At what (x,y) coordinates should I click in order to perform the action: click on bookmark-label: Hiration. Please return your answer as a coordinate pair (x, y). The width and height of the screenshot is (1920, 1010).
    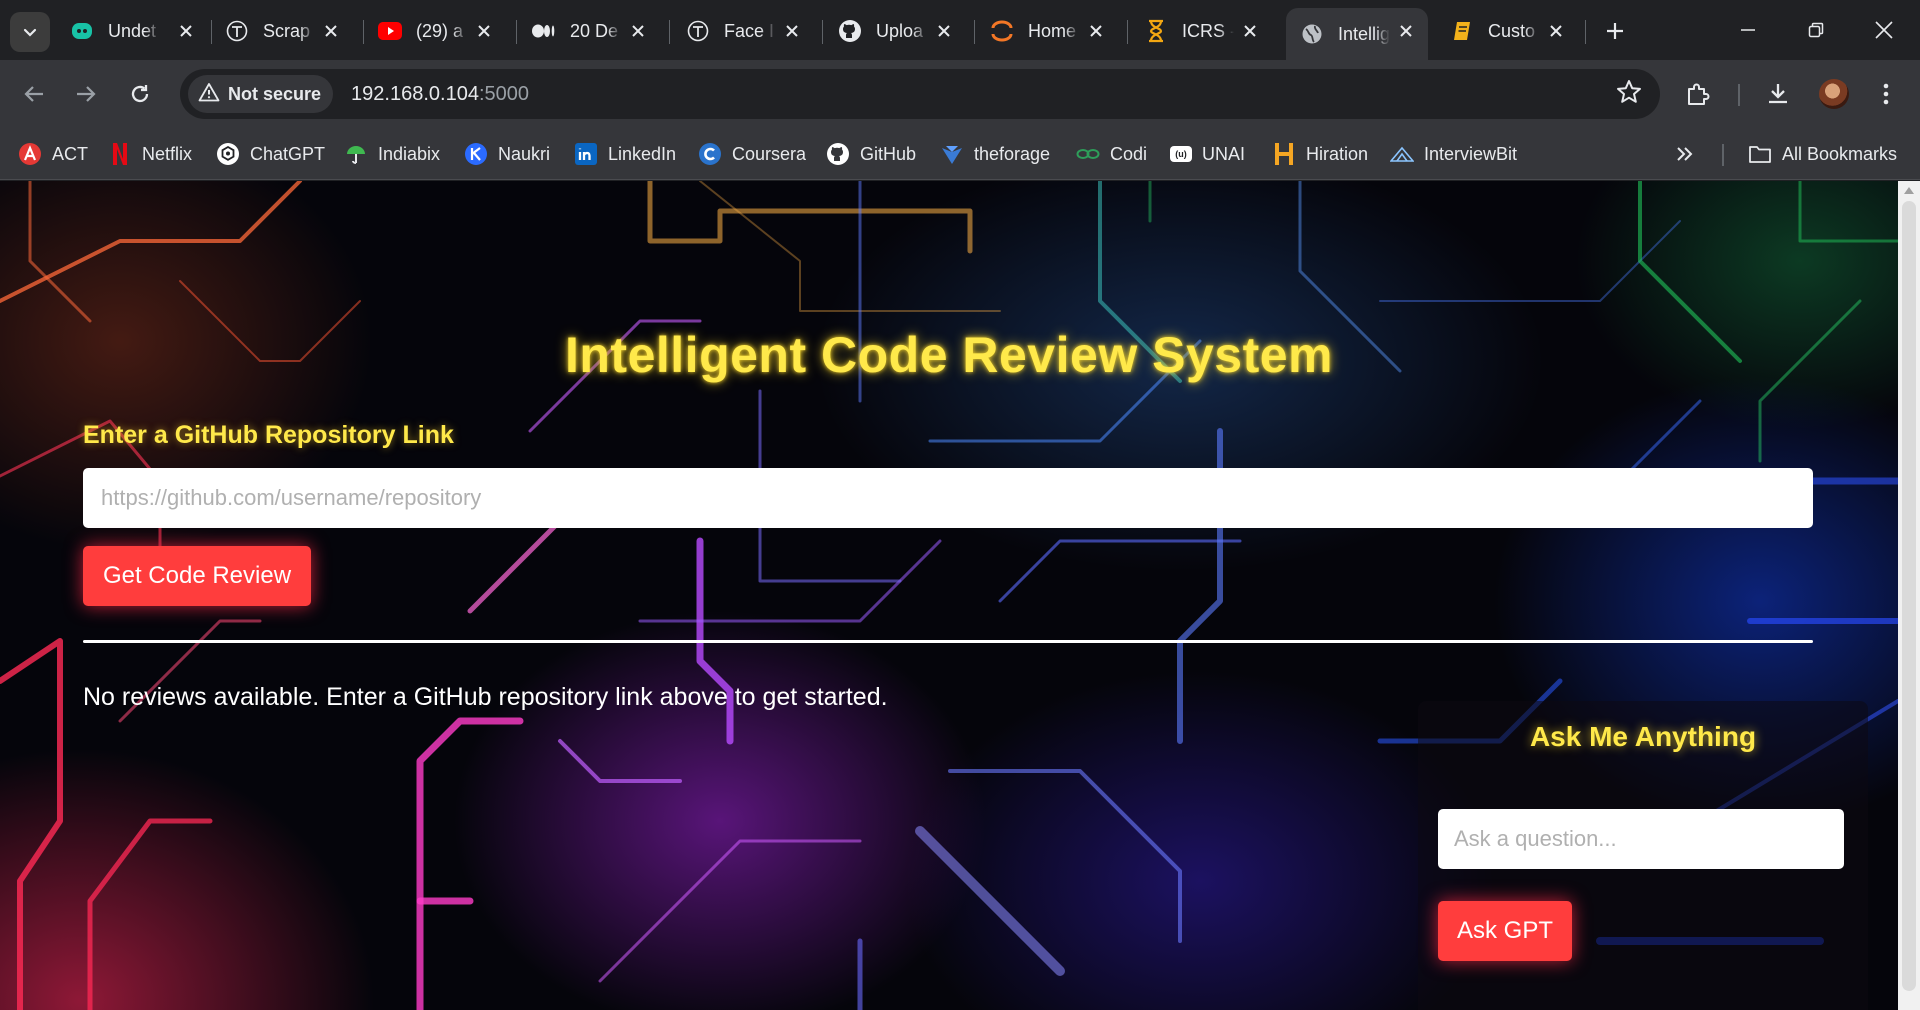
    Looking at the image, I should click on (1337, 153).